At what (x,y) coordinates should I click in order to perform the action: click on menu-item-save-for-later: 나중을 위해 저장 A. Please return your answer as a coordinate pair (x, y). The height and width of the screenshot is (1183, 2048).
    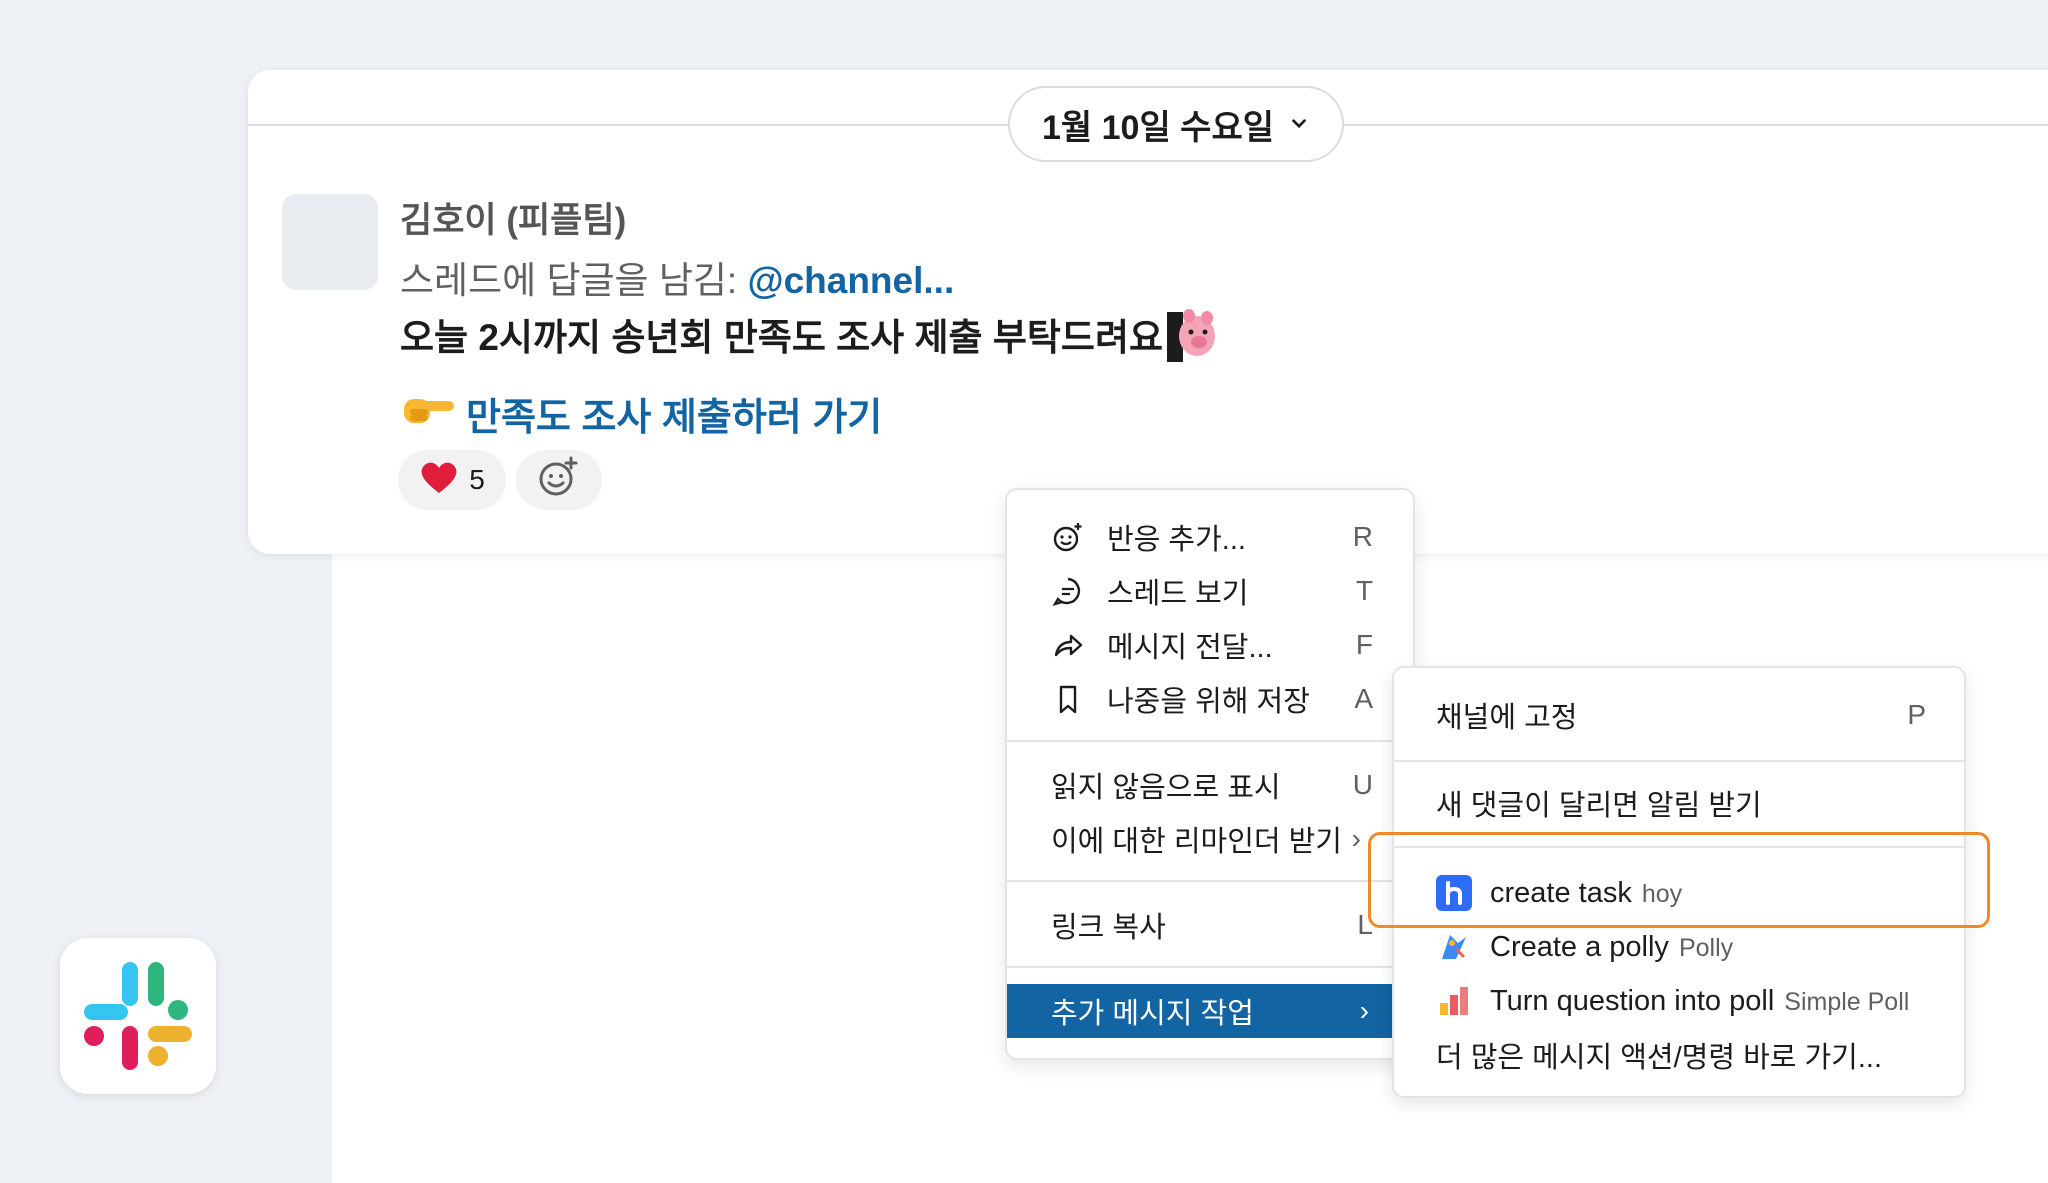
    Looking at the image, I should click on (1210, 699).